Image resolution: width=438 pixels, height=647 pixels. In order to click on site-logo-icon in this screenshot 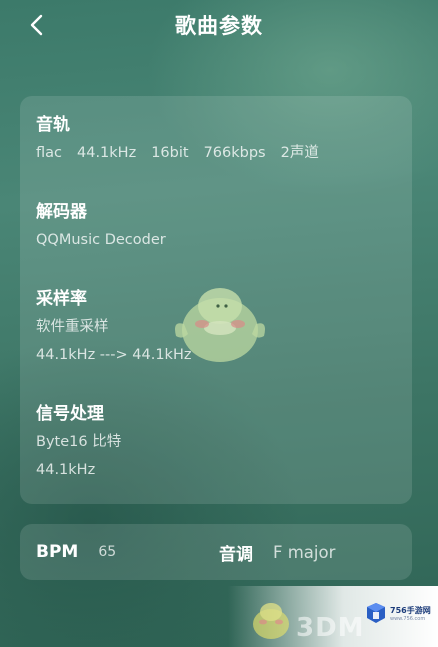, I will do `click(376, 613)`.